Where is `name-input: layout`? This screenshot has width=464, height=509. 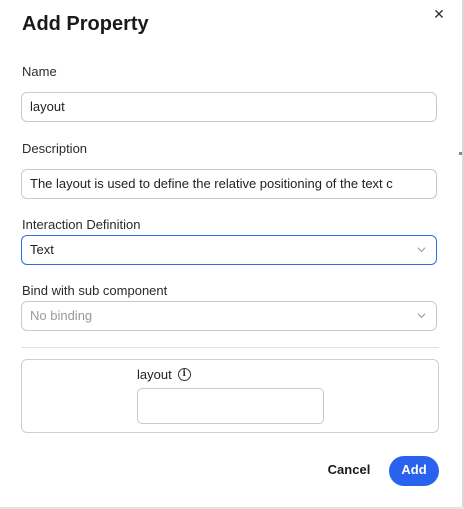 name-input: layout is located at coordinates (229, 107).